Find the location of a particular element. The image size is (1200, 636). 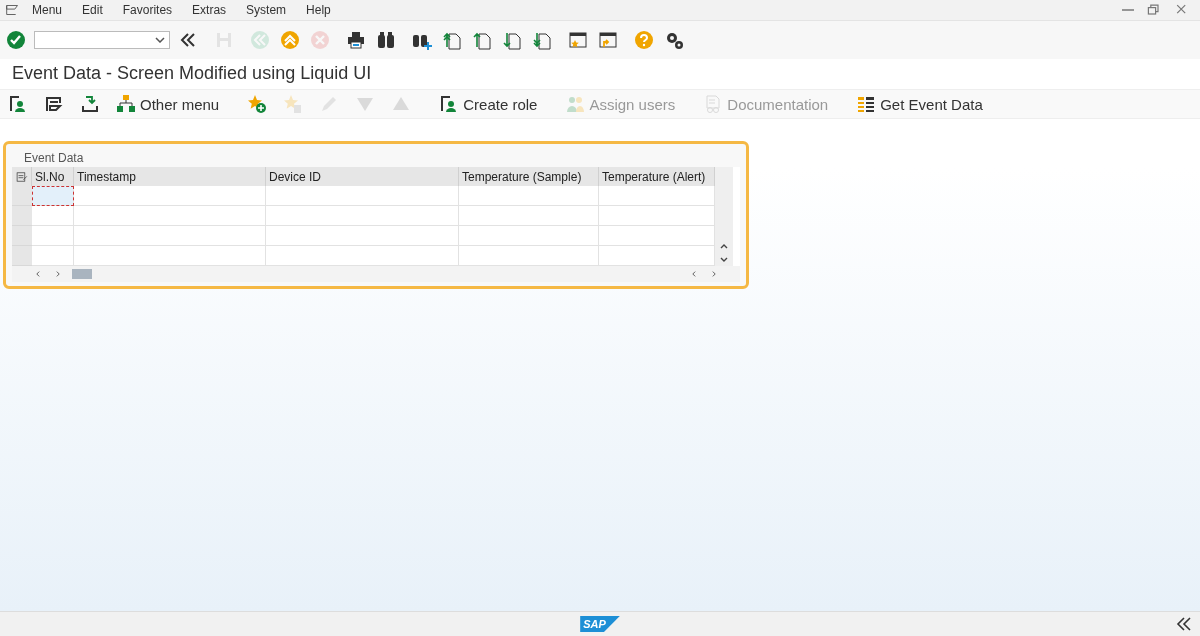

menu-item: Help is located at coordinates (318, 10).